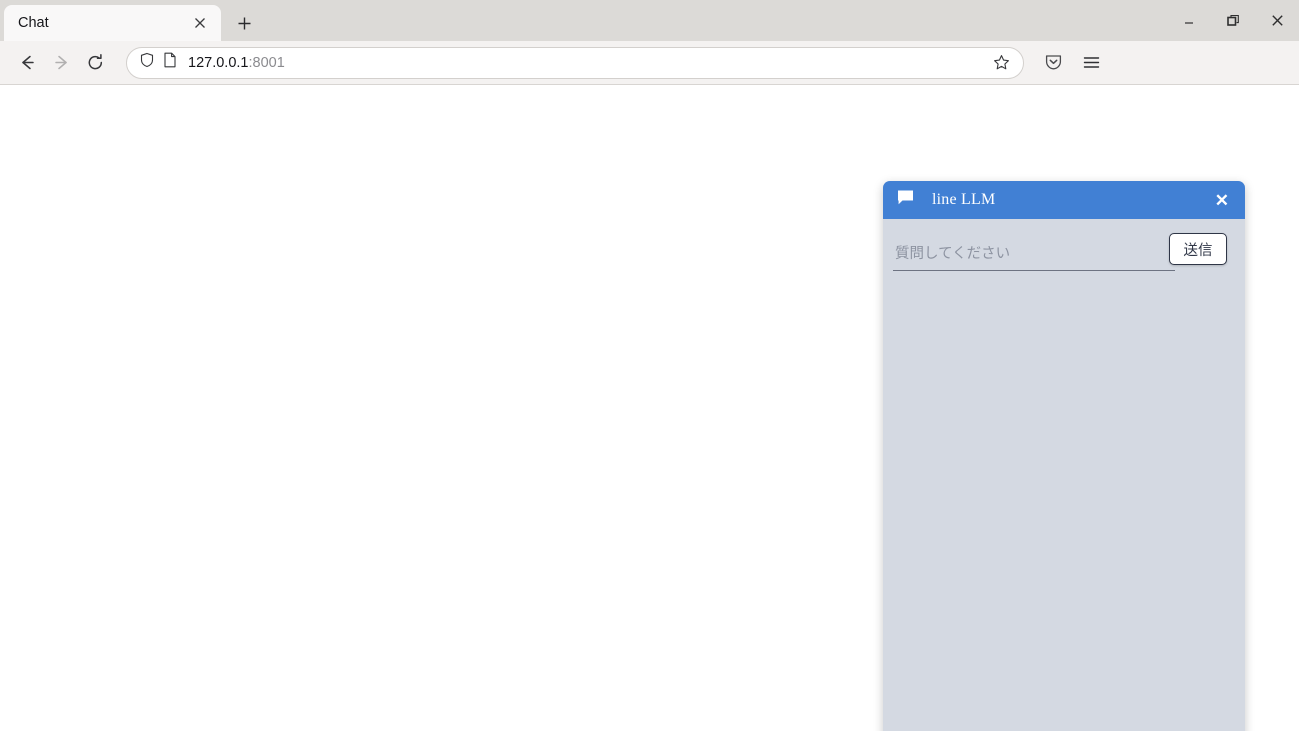 This screenshot has height=731, width=1299. I want to click on forward-button, so click(61, 63).